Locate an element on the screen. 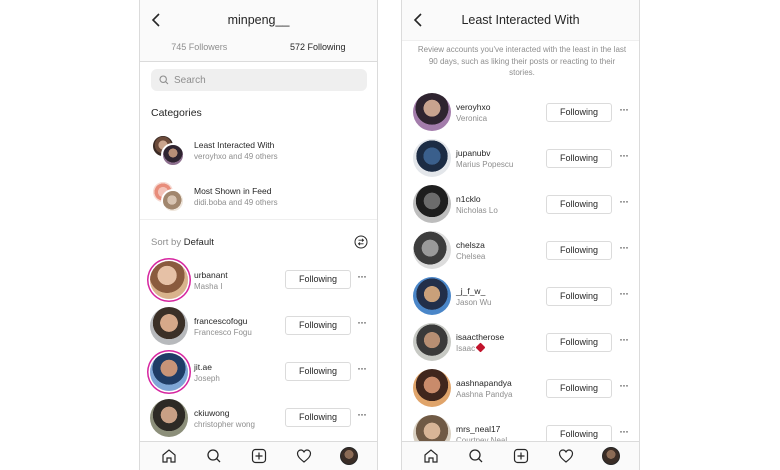 Image resolution: width=780 pixels, height=470 pixels. username: urbanant is located at coordinates (211, 275).